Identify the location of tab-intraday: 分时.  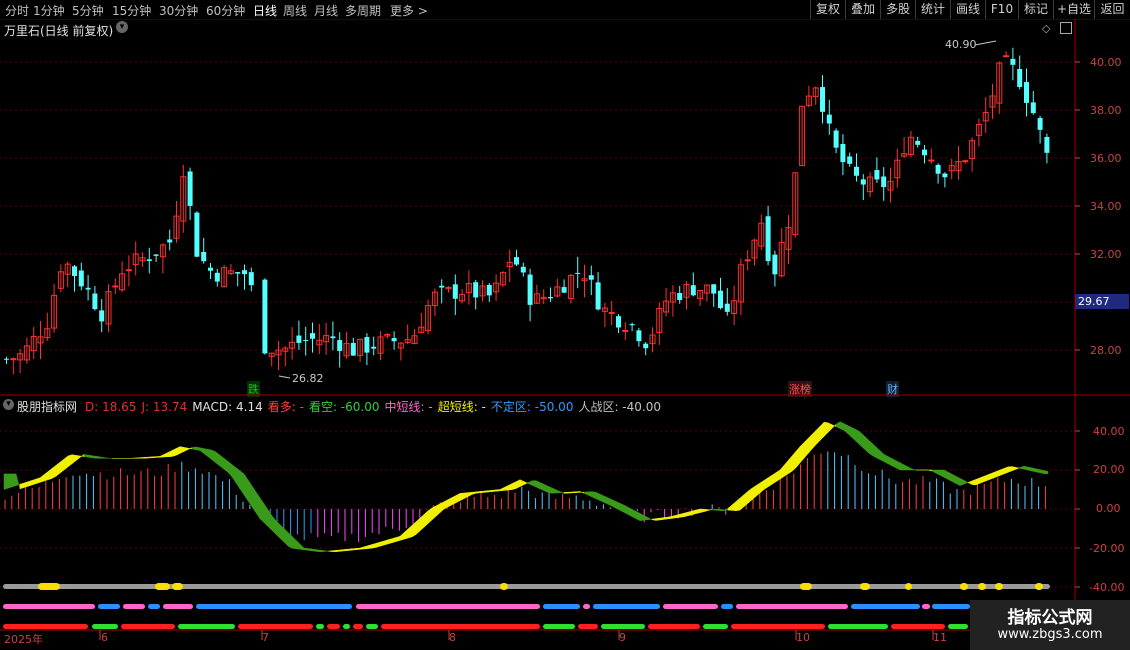
(17, 10).